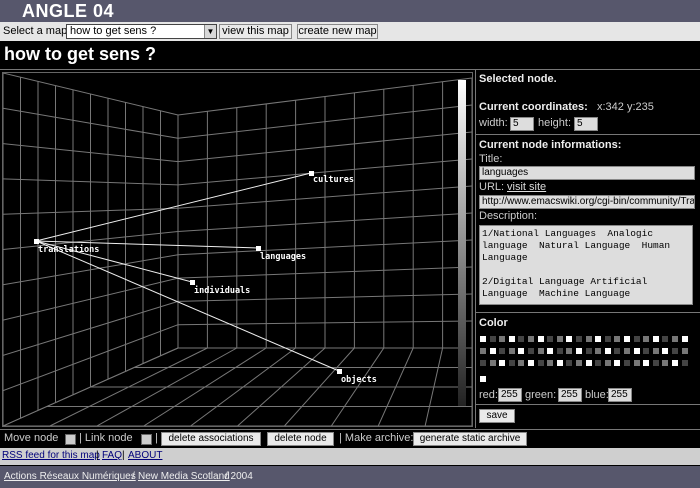 This screenshot has height=488, width=700. I want to click on view-map-button: view this map, so click(255, 31).